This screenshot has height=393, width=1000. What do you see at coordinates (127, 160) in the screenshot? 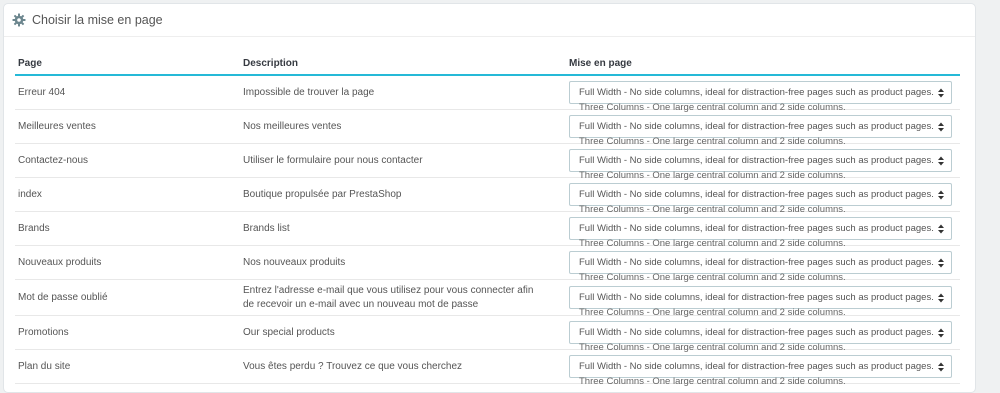
I see `page-name-cell: Contactez-nous` at bounding box center [127, 160].